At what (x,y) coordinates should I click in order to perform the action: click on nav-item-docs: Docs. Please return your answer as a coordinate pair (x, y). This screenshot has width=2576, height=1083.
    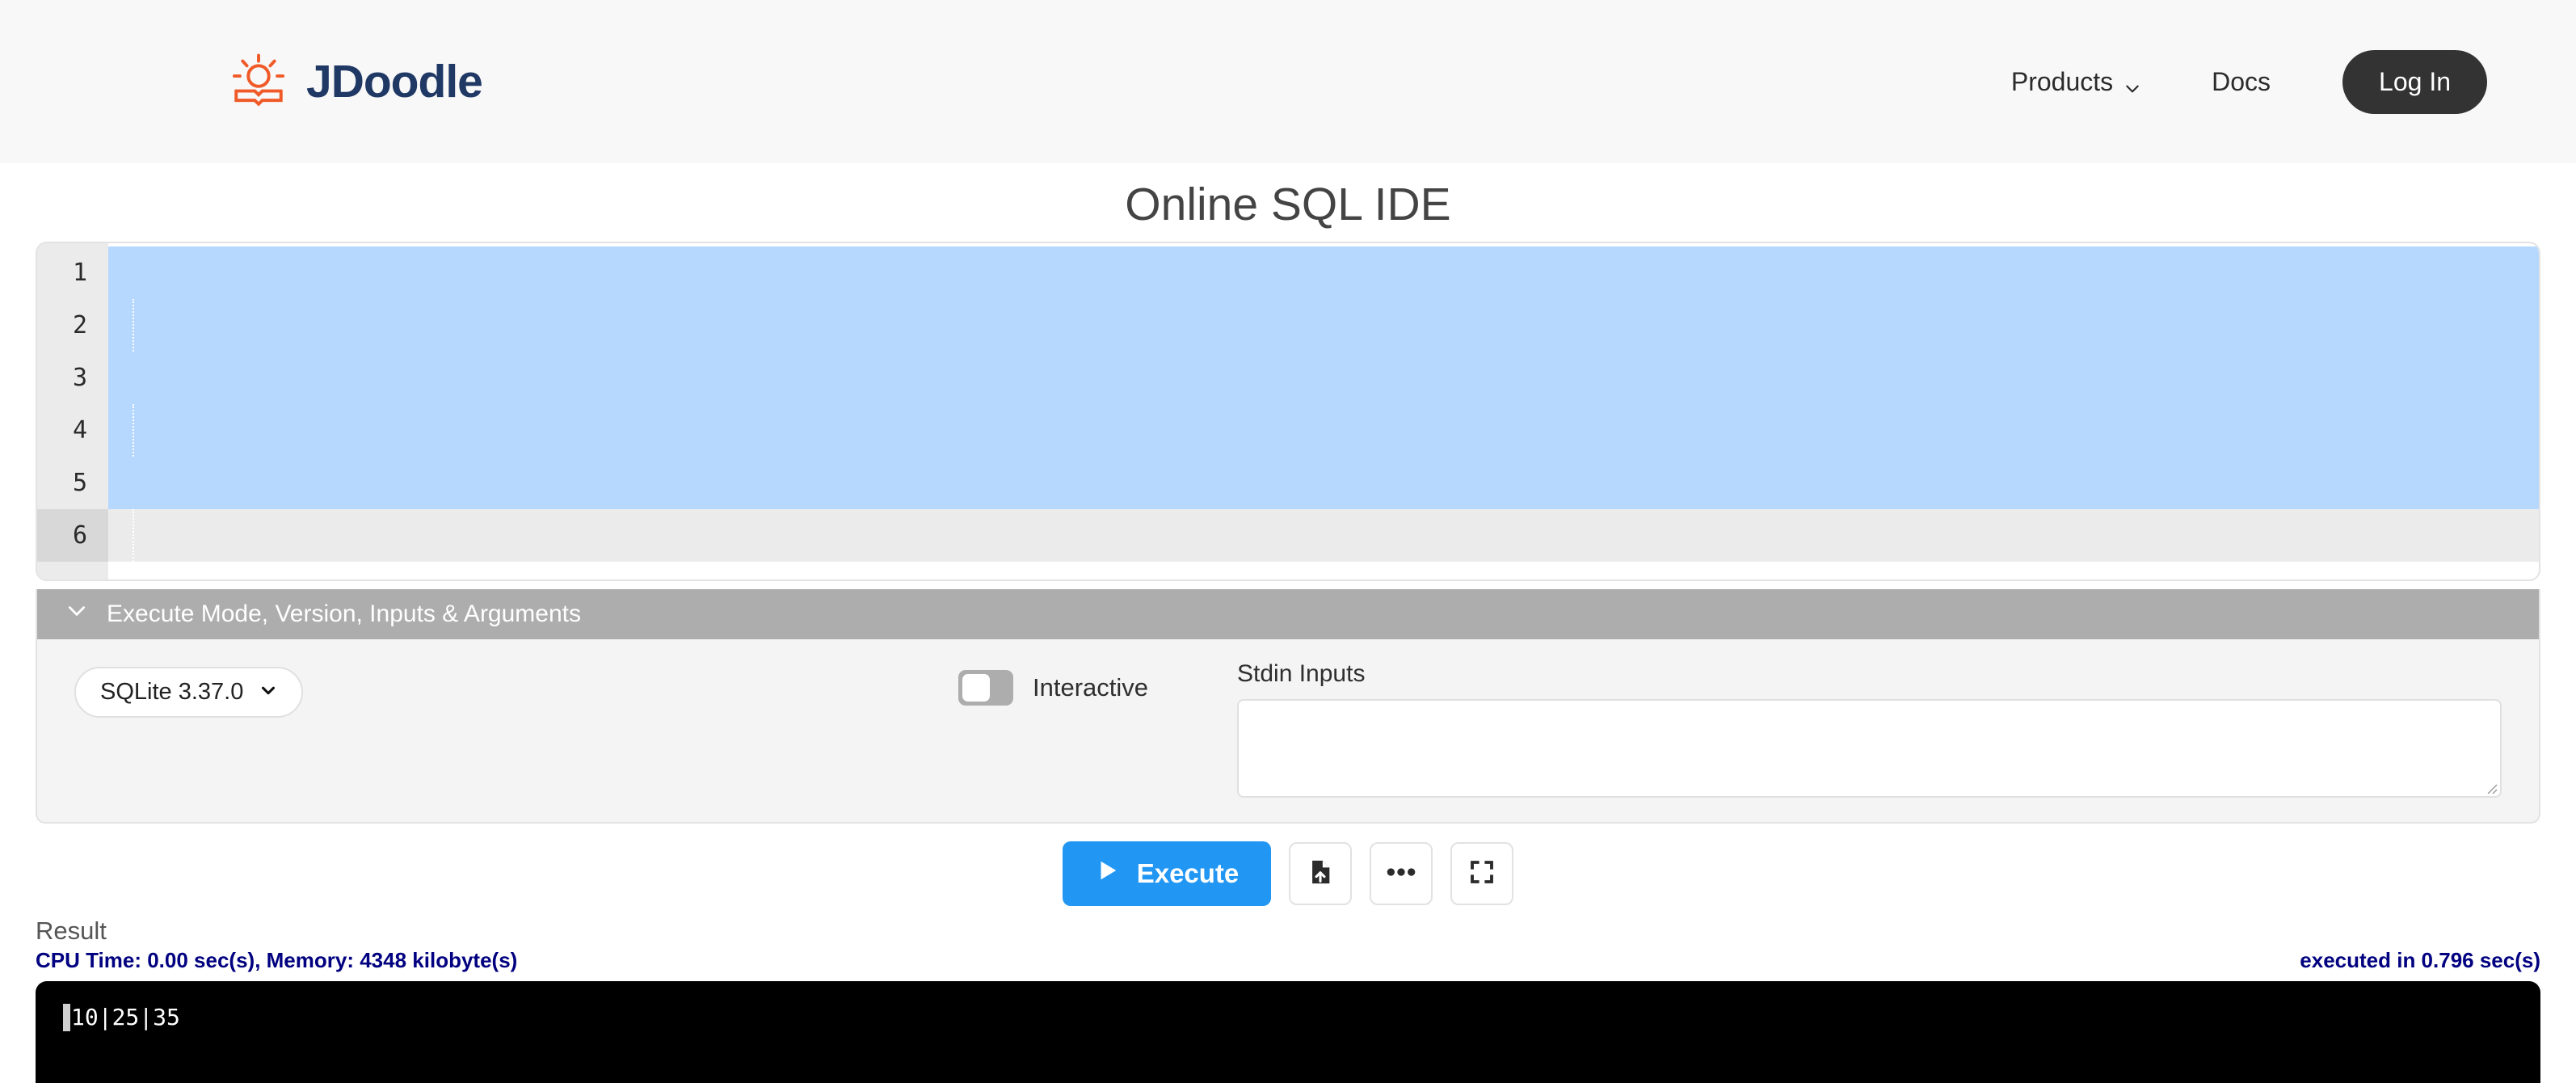
    Looking at the image, I should click on (2241, 82).